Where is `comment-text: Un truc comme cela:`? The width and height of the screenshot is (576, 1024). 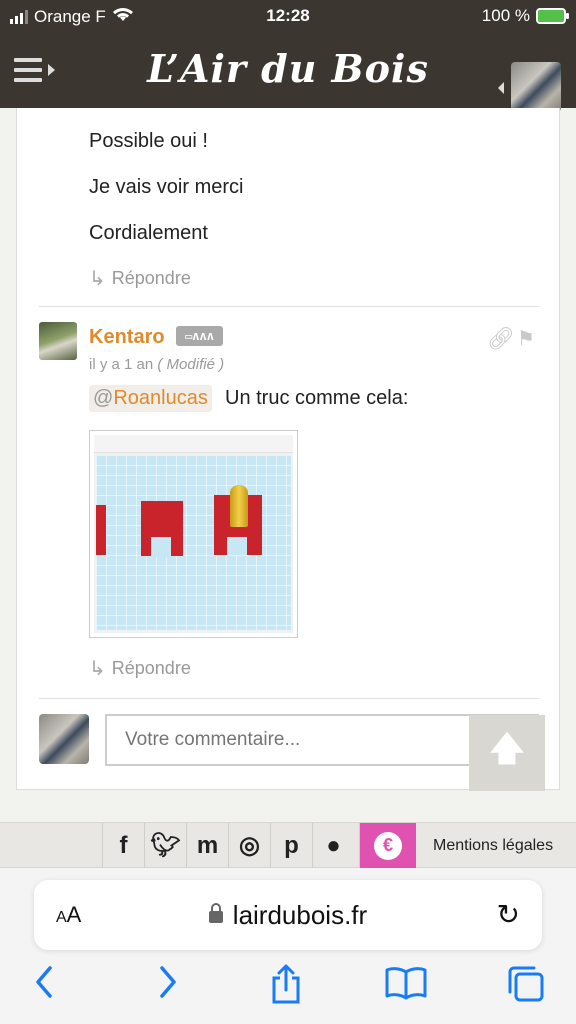
comment-text: Un truc comme cela: is located at coordinates (317, 398).